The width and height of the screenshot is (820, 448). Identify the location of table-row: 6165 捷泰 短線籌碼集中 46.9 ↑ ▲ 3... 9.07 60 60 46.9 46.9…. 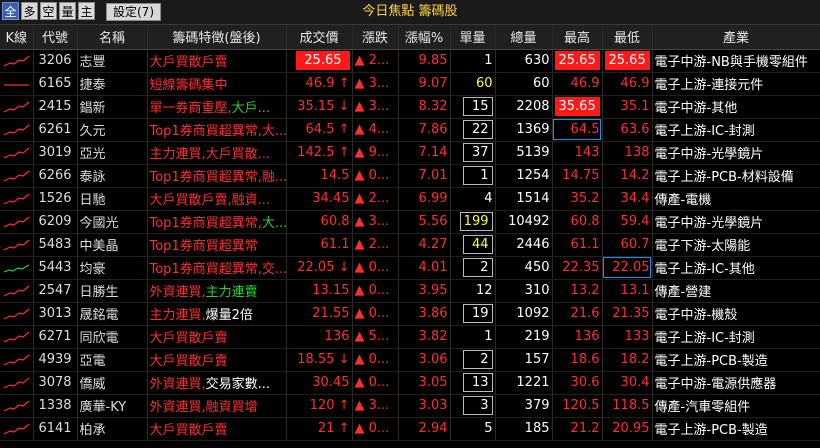
(410, 84).